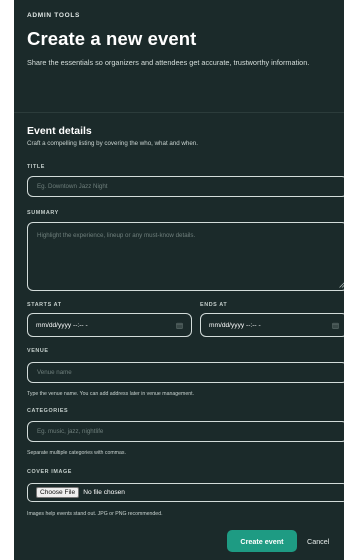 The image size is (344, 560). Describe the element at coordinates (185, 372) in the screenshot. I see `venue-input` at that location.